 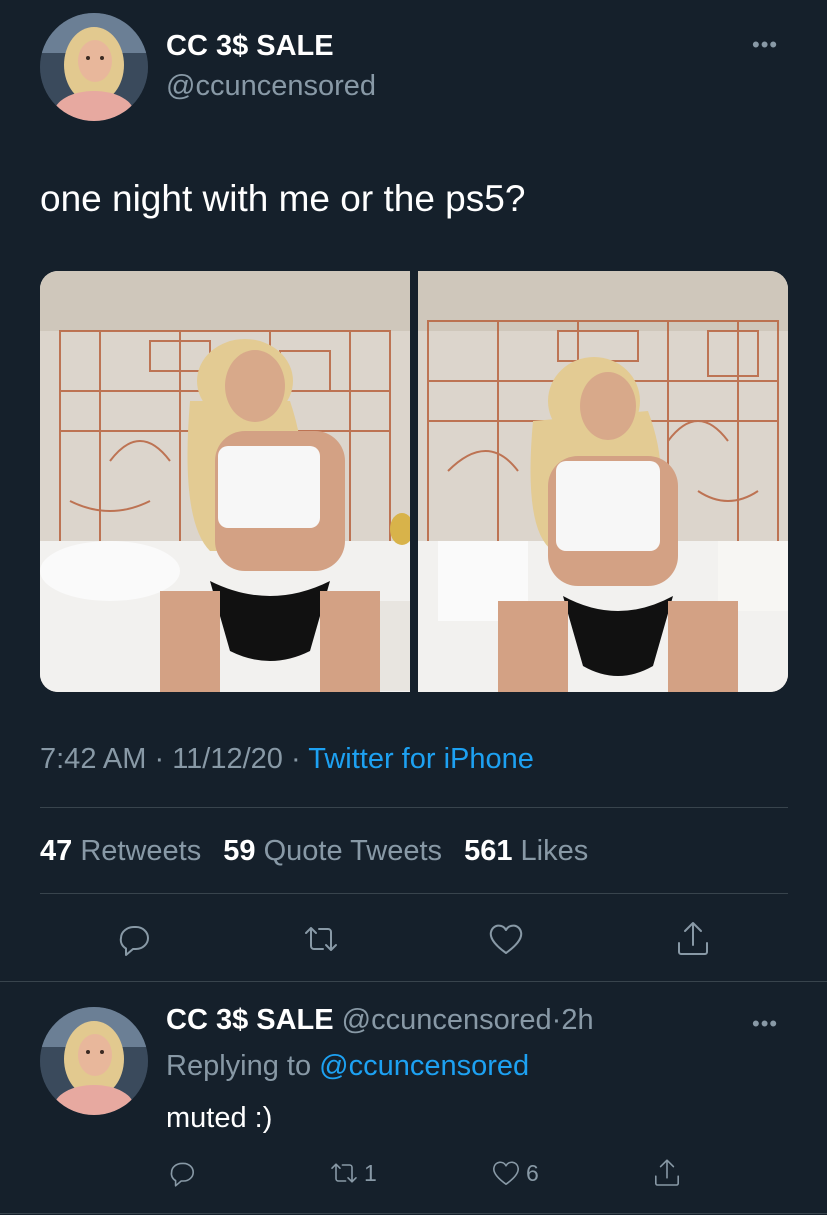 I want to click on reply-button, so click(x=134, y=939).